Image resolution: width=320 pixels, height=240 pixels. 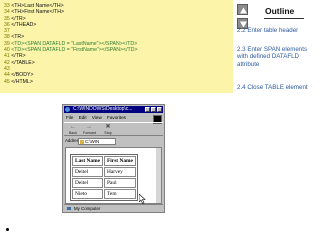 I want to click on line-number: 34, so click(x=7, y=12).